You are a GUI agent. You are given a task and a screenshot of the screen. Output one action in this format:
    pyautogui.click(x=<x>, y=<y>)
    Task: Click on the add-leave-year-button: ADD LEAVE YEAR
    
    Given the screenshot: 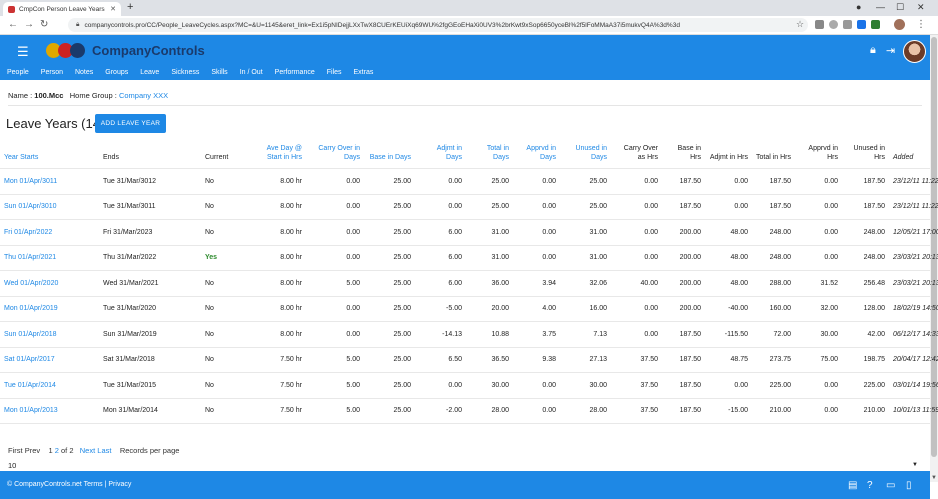 What is the action you would take?
    pyautogui.click(x=130, y=123)
    